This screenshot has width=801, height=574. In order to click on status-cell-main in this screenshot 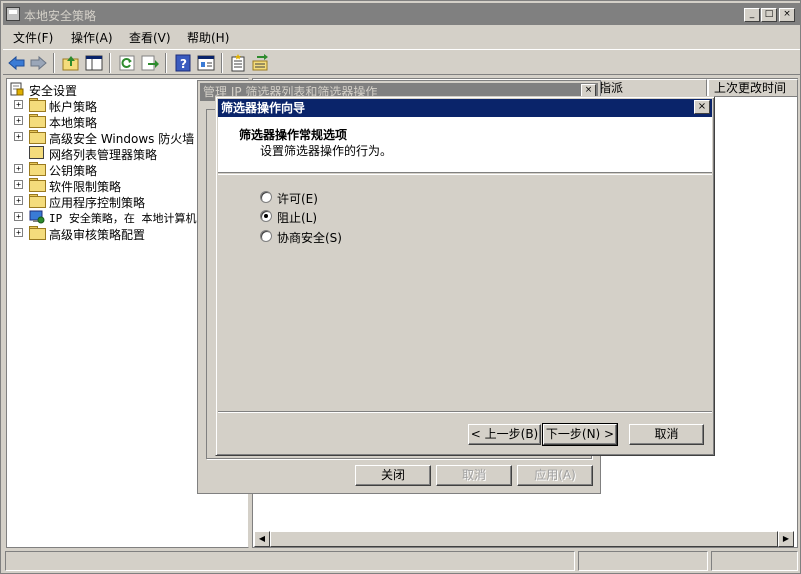, I will do `click(290, 561)`.